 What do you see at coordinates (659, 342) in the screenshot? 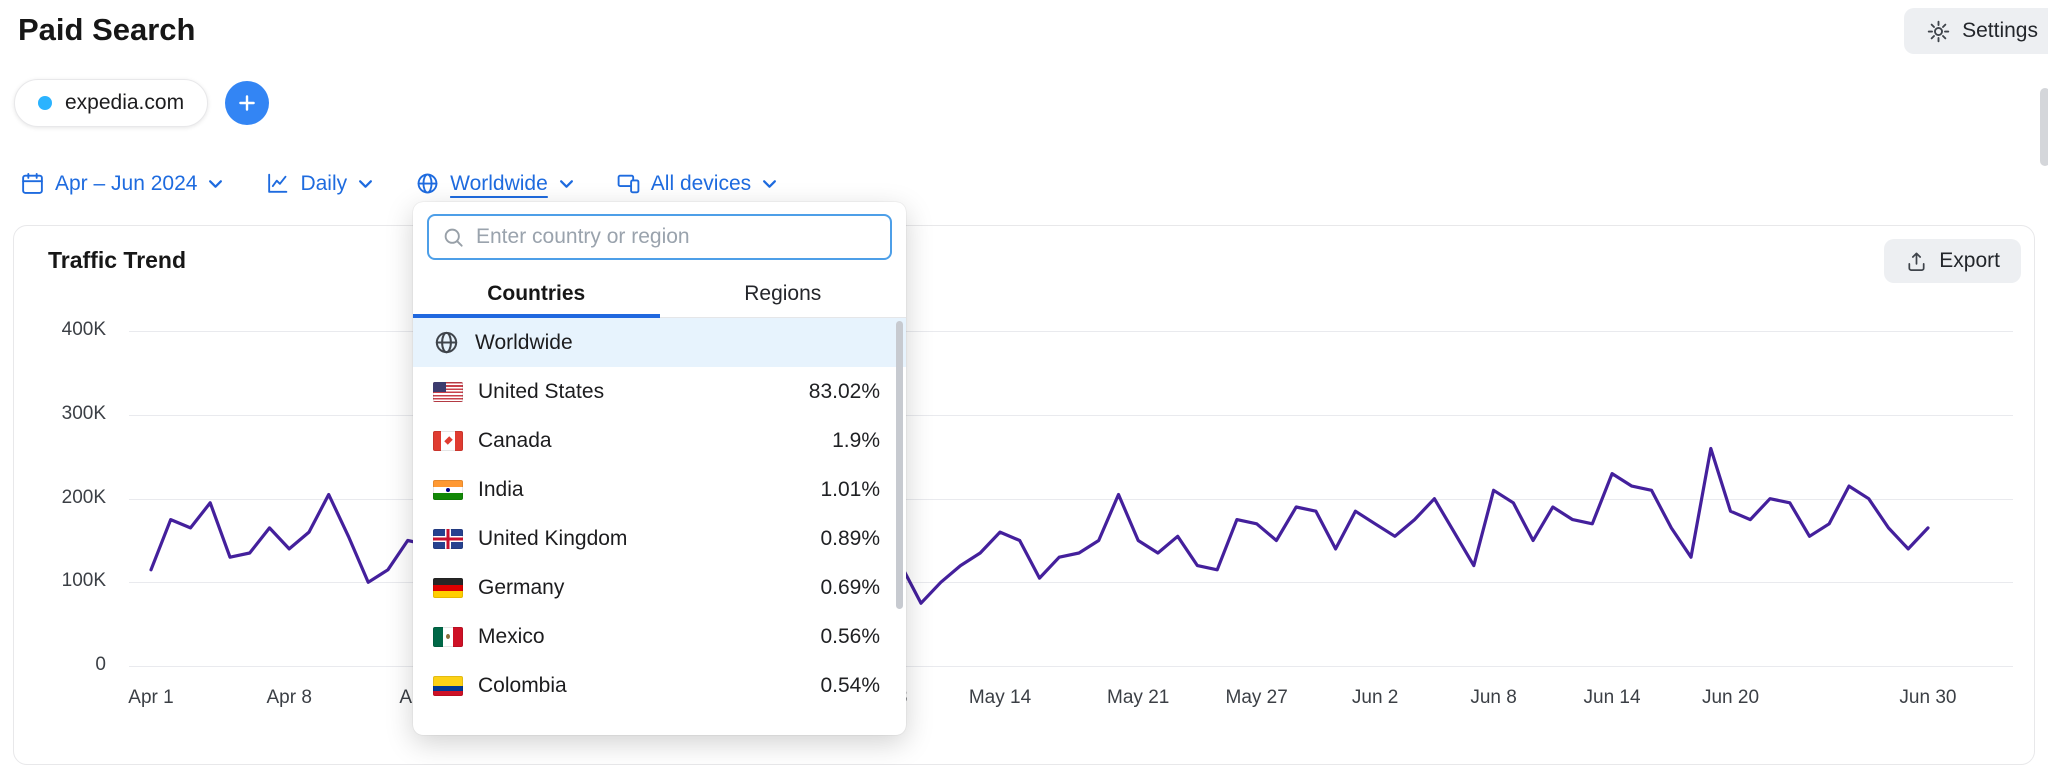
I see `country-row: Worldwide` at bounding box center [659, 342].